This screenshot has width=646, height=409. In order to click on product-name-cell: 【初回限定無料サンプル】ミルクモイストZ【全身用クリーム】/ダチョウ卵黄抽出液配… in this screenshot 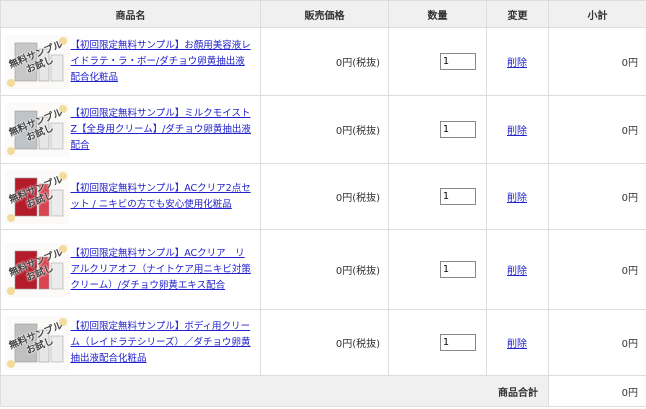, I will do `click(165, 129)`.